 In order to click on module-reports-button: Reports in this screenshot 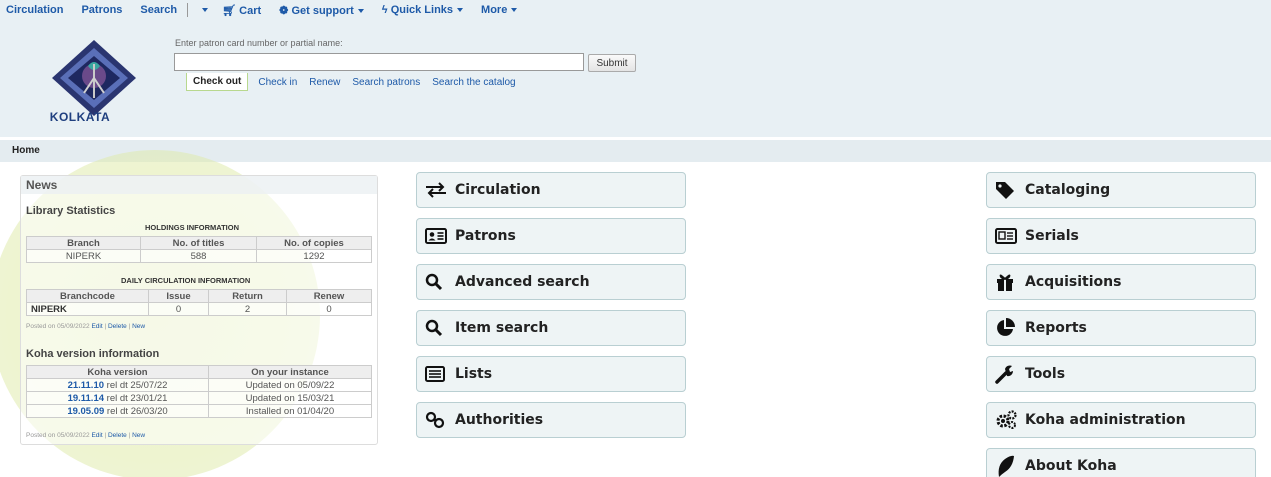, I will do `click(1121, 328)`.